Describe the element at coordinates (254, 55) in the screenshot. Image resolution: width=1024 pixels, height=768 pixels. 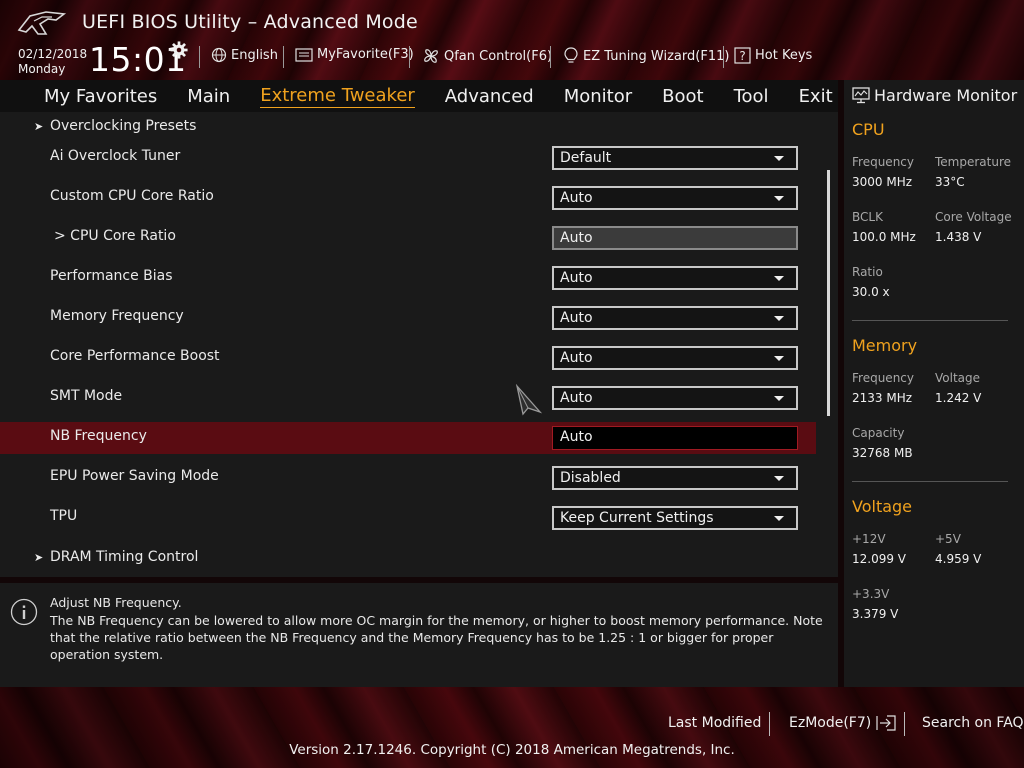
I see `language-label: English` at that location.